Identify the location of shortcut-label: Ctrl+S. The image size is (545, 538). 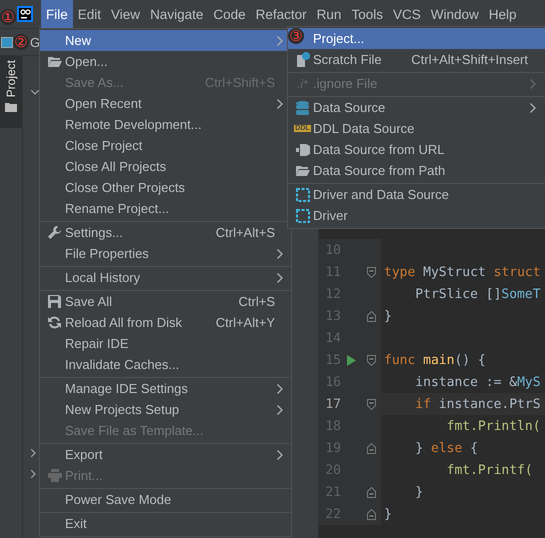
(256, 301).